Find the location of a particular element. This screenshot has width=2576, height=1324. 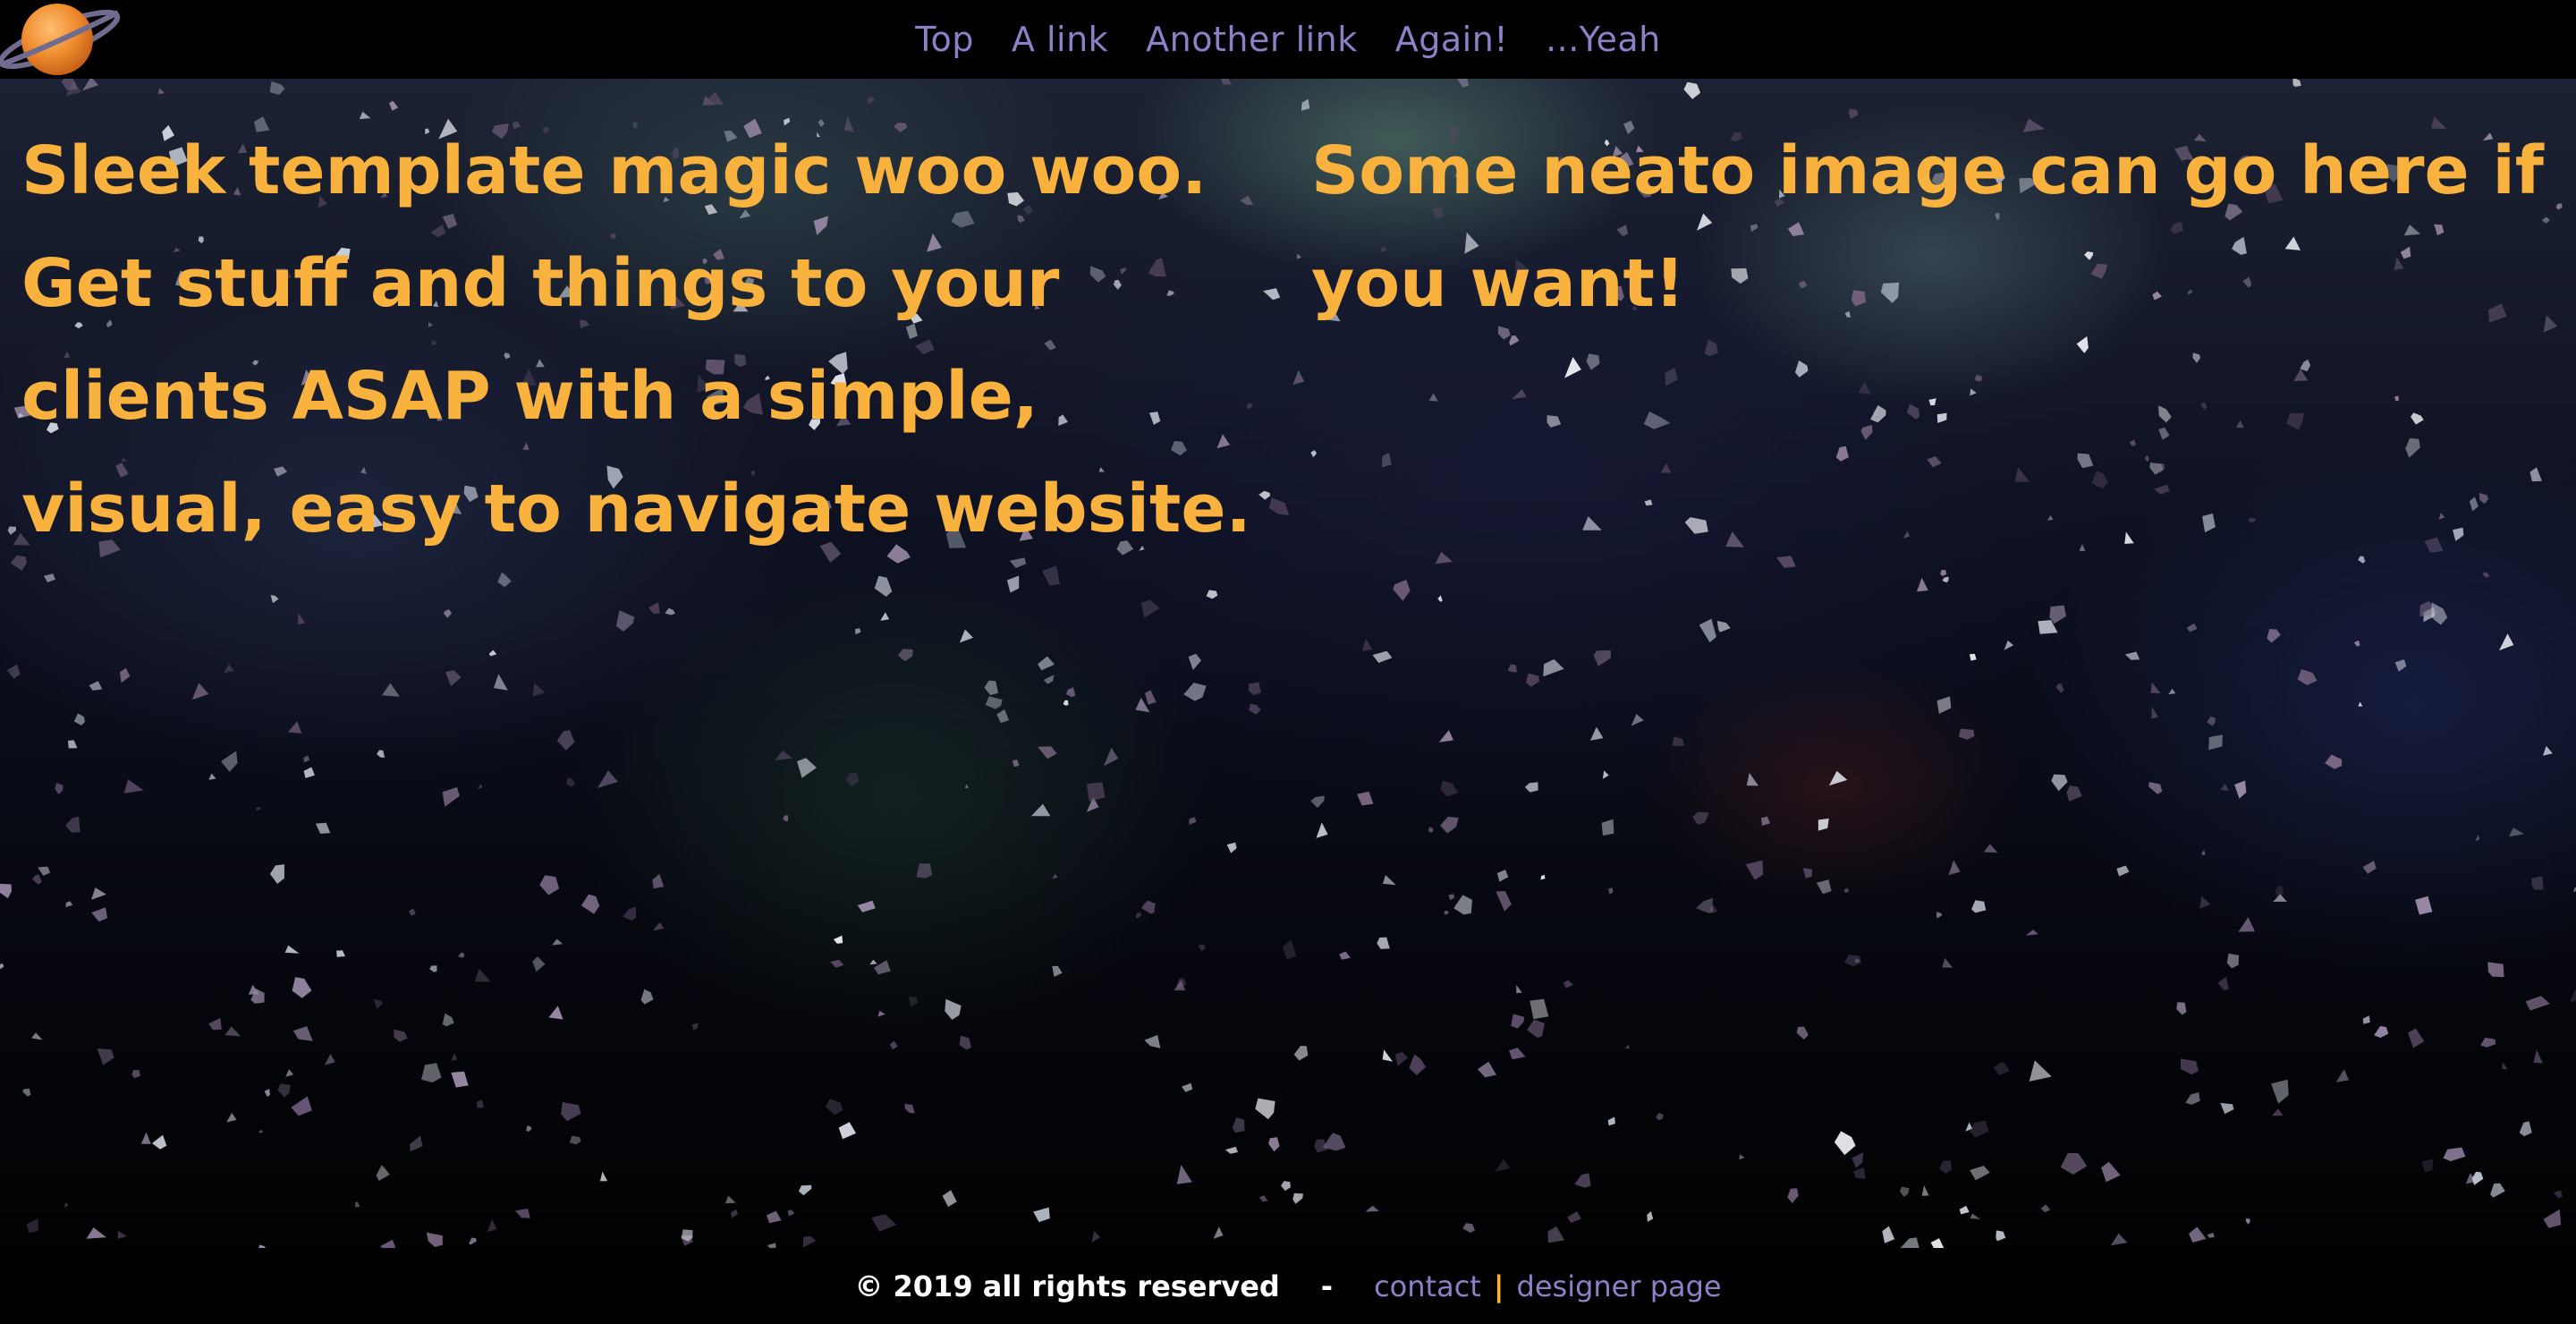

designer-page-link: designer page is located at coordinates (1619, 1286).